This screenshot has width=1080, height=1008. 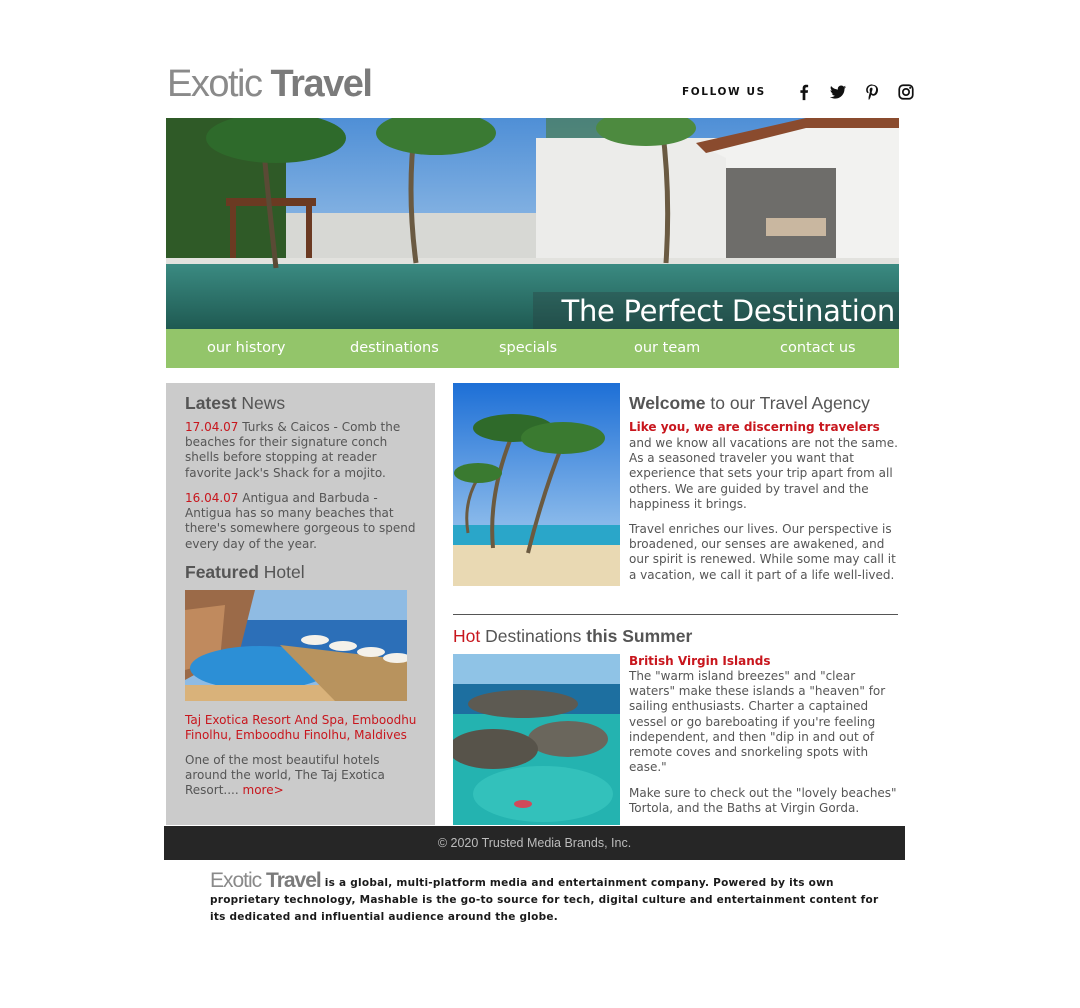 What do you see at coordinates (263, 790) in the screenshot?
I see `more-link: more>` at bounding box center [263, 790].